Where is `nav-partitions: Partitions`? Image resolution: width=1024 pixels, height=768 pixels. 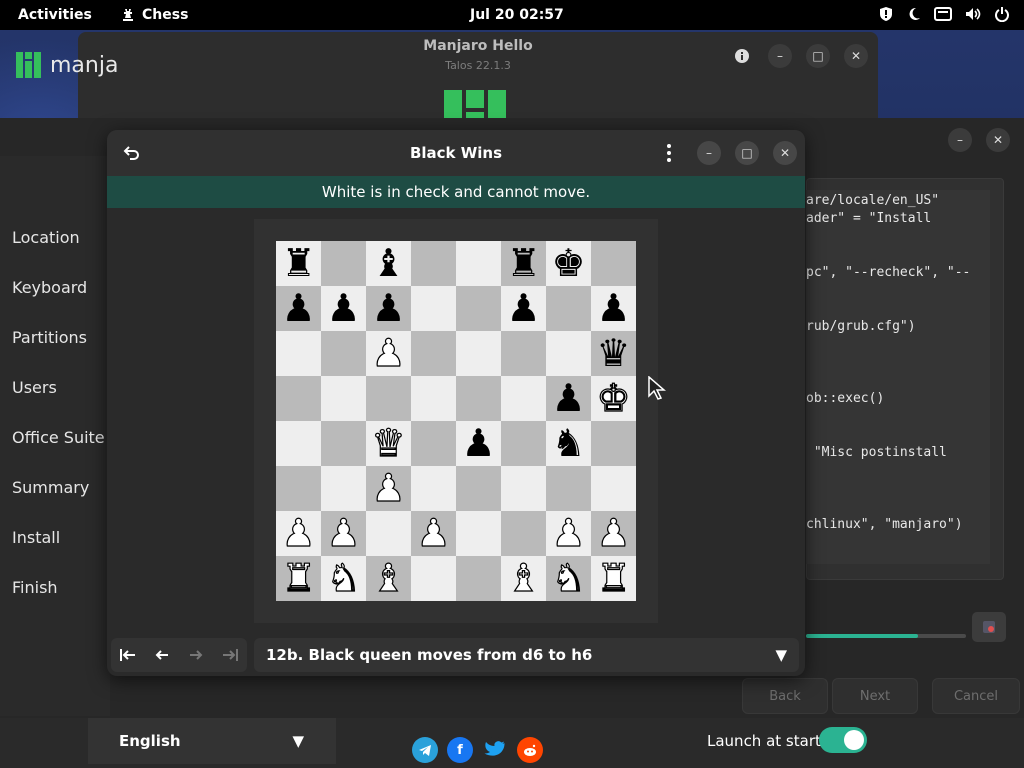
nav-partitions: Partitions is located at coordinates (49, 337).